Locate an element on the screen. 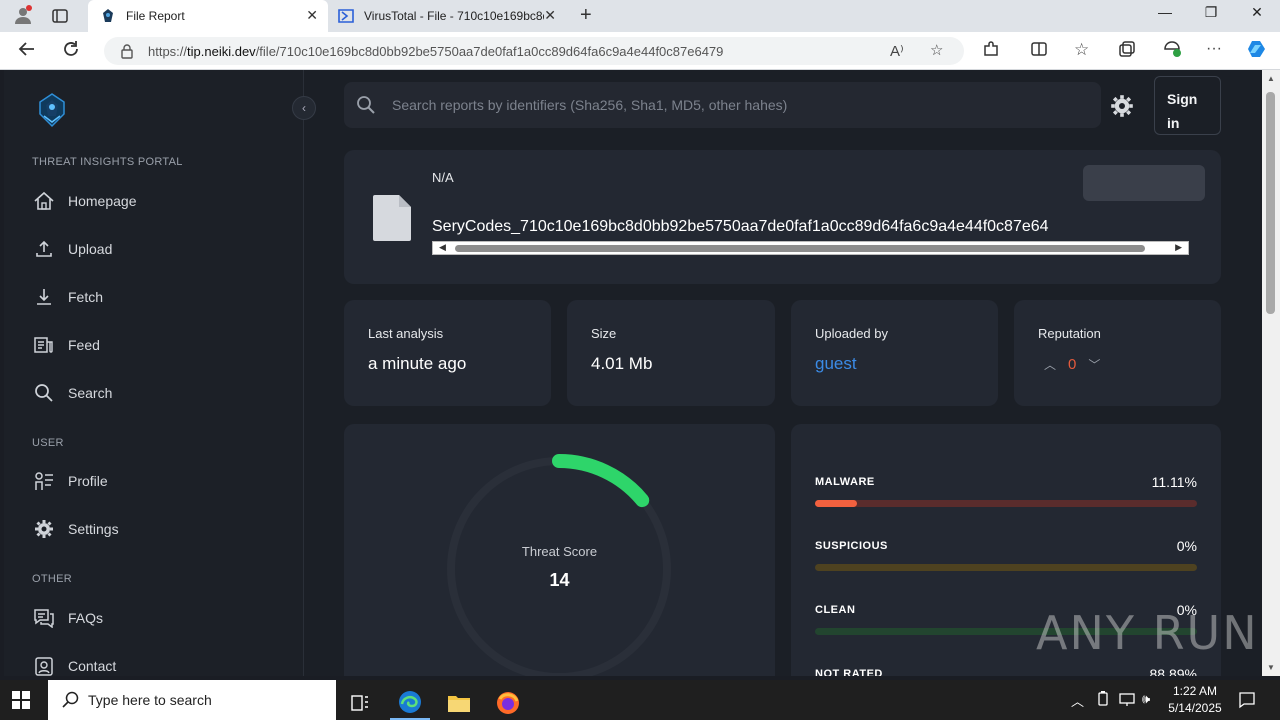 The image size is (1280, 720). extensions-icon is located at coordinates (991, 51).